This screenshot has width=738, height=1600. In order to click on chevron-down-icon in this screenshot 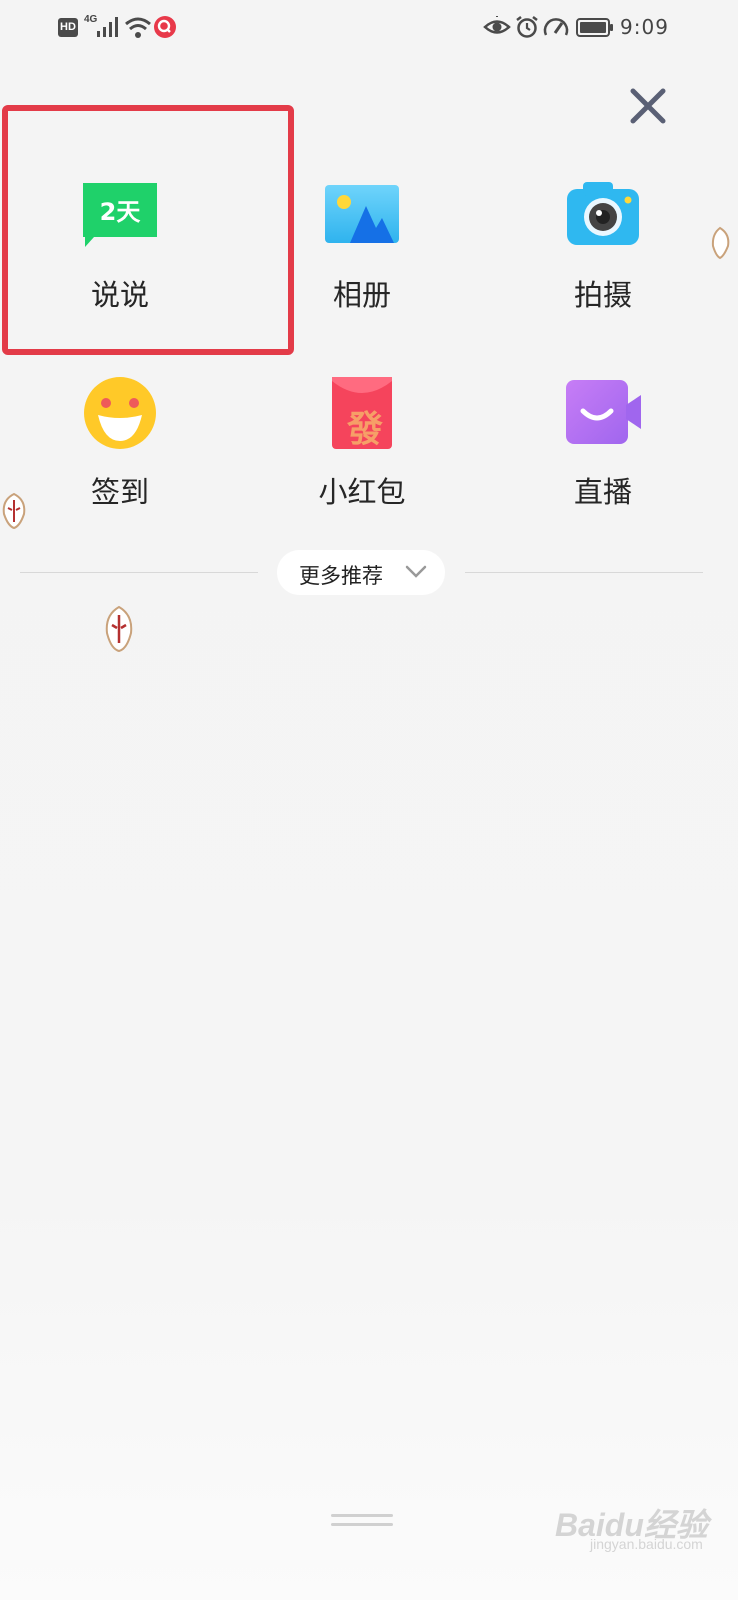, I will do `click(416, 571)`.